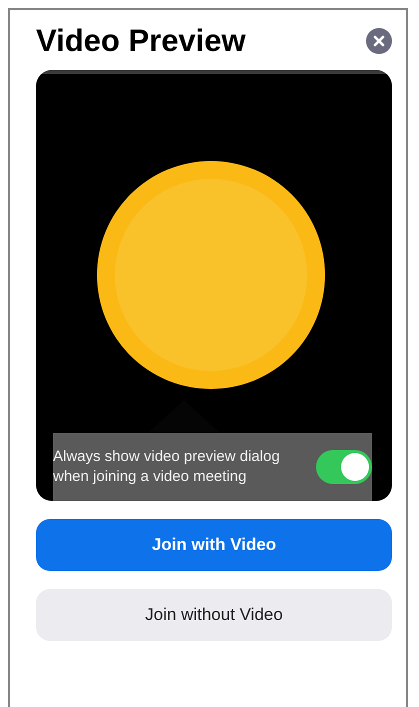  What do you see at coordinates (214, 615) in the screenshot?
I see `join-without-video-button: Join without Video` at bounding box center [214, 615].